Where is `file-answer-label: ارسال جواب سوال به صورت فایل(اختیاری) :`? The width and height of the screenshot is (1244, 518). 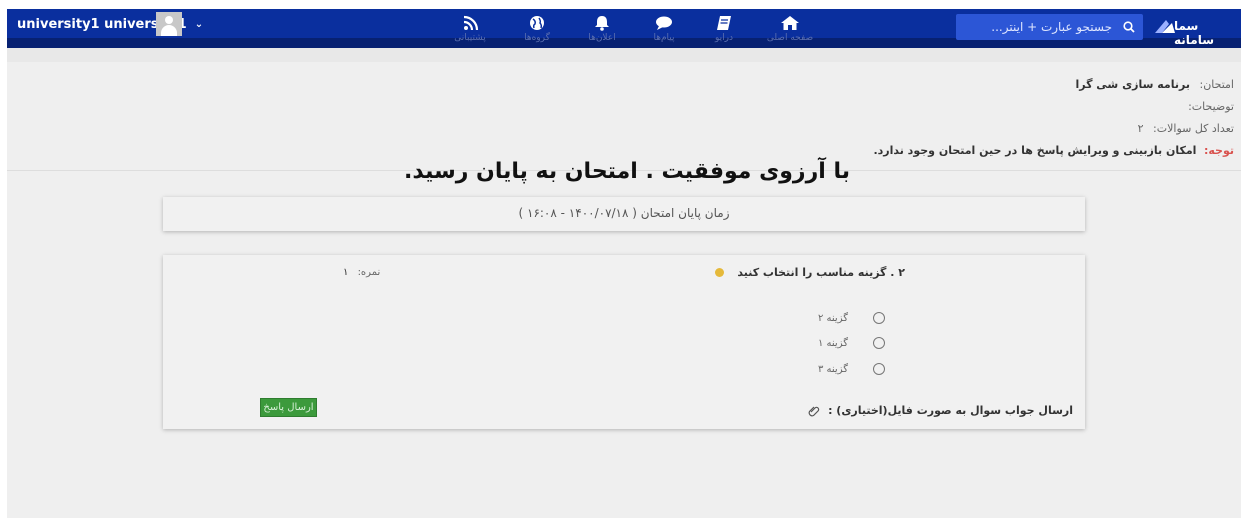
file-answer-label: ارسال جواب سوال به صورت فایل(اختیاری) : is located at coordinates (950, 410).